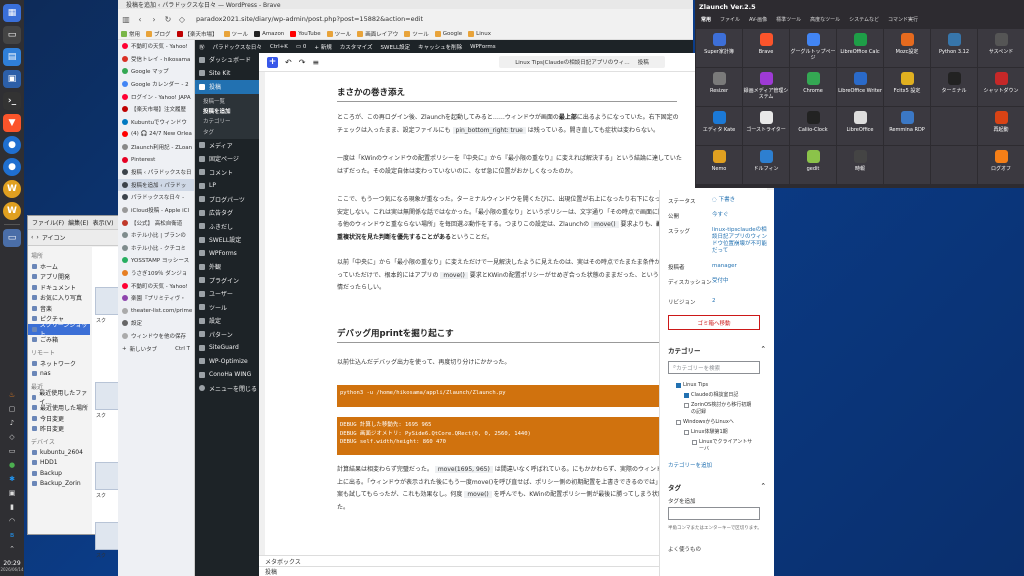  I want to click on python-icon-2: ●, so click(12, 167).